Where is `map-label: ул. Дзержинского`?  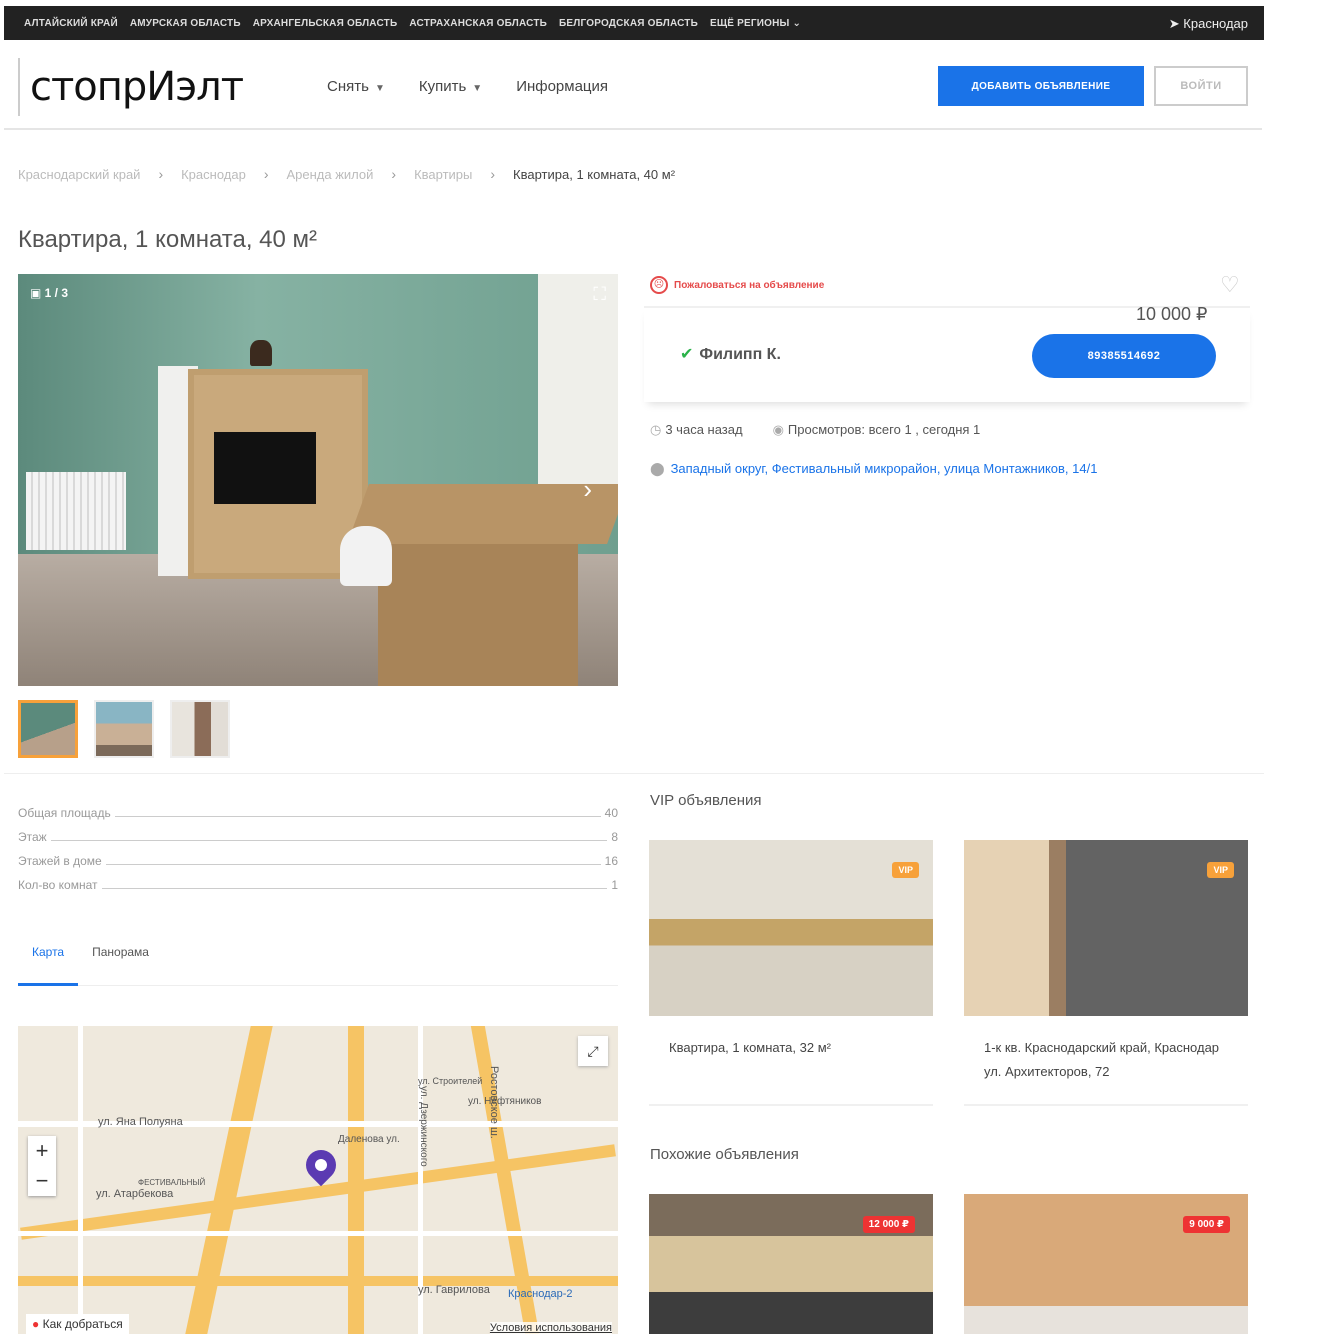 map-label: ул. Дзержинского is located at coordinates (423, 1126).